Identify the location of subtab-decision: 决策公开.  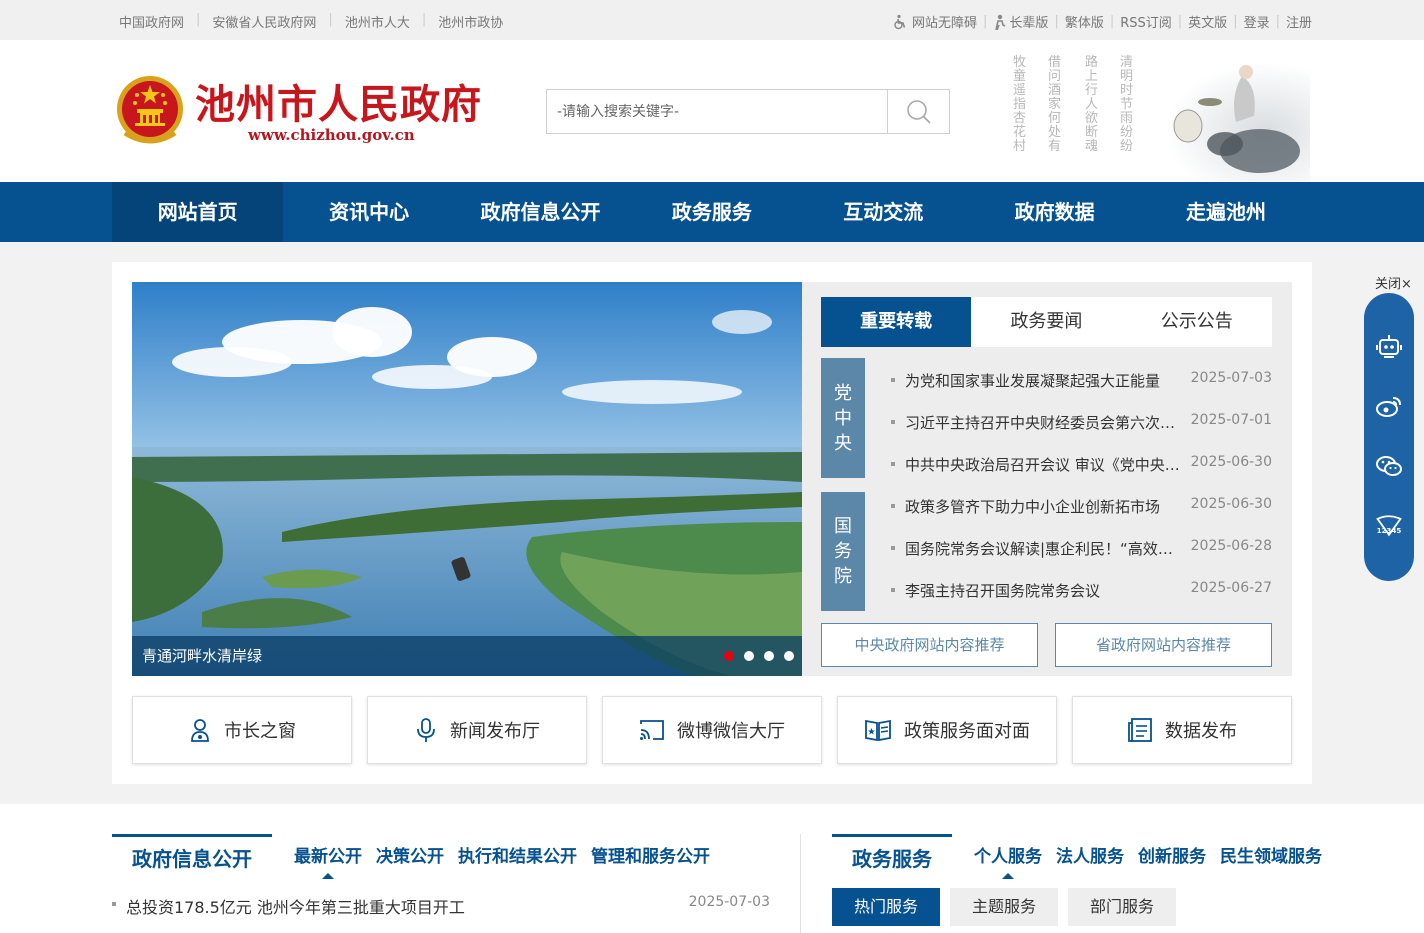
(410, 854).